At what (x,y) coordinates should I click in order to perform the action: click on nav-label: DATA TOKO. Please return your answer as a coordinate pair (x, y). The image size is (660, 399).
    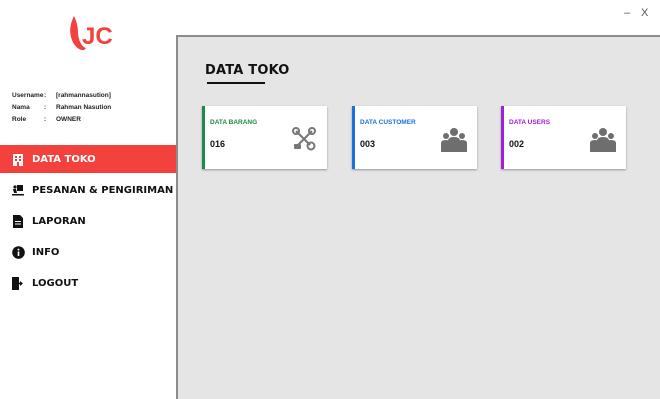
    Looking at the image, I should click on (64, 159).